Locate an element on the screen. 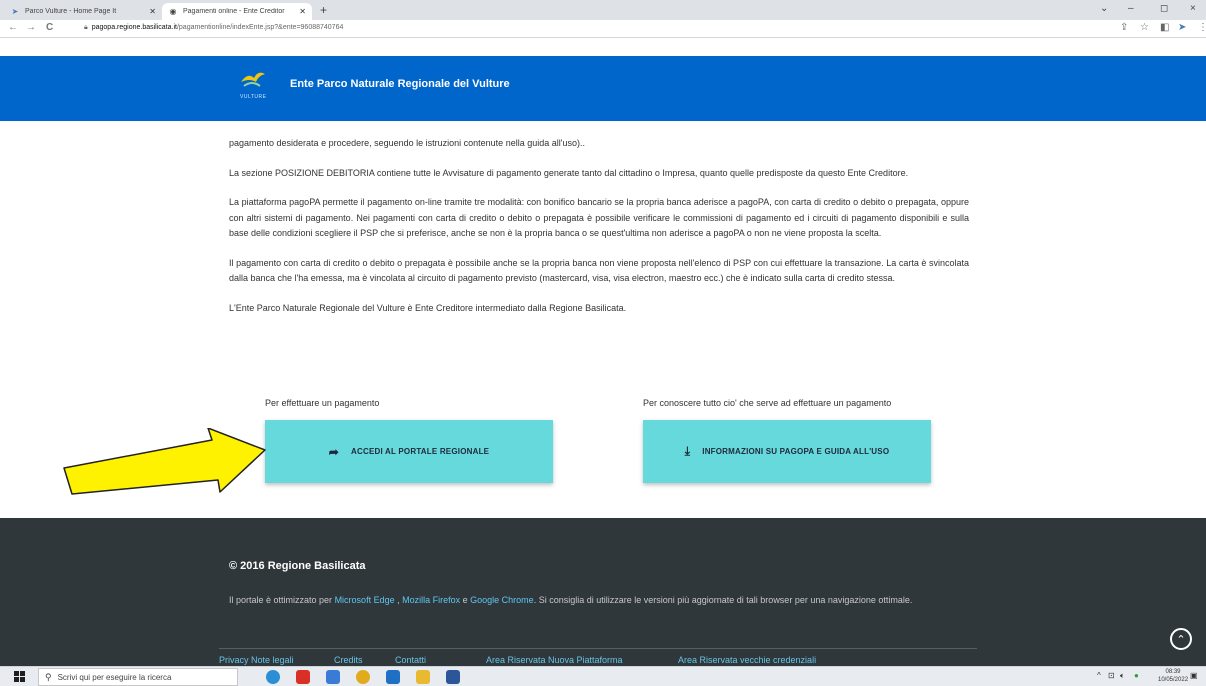  search-placeholder: Scrivi qui per eseguire la ricerca is located at coordinates (114, 677).